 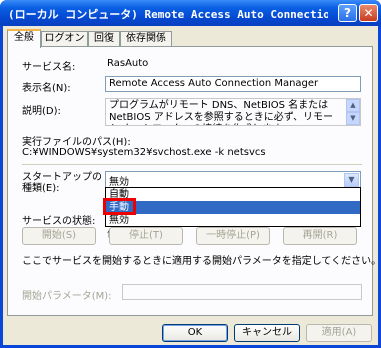 I want to click on startup-option-auto: 自動, so click(x=233, y=194).